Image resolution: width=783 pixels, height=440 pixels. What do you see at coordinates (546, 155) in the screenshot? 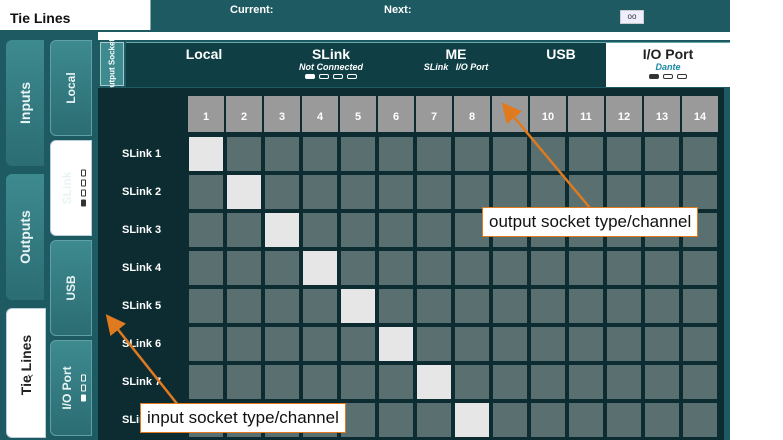
I see `output-annotation-arrow` at bounding box center [546, 155].